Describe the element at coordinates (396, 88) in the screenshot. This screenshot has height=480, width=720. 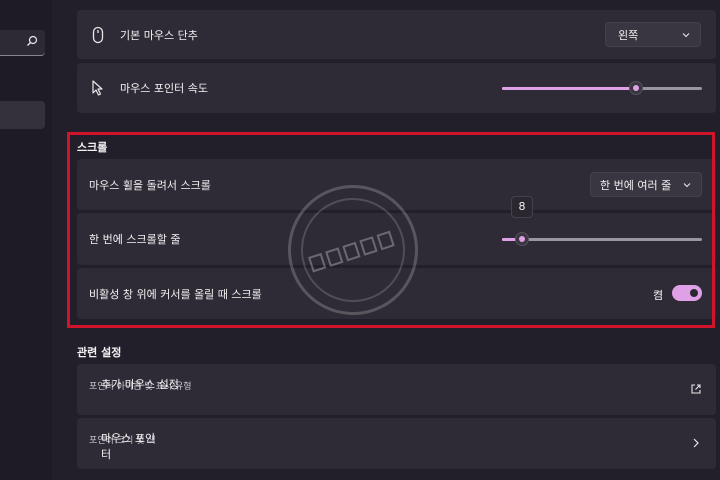
I see `pointer-speed-card: 마우스 포인터 속도` at that location.